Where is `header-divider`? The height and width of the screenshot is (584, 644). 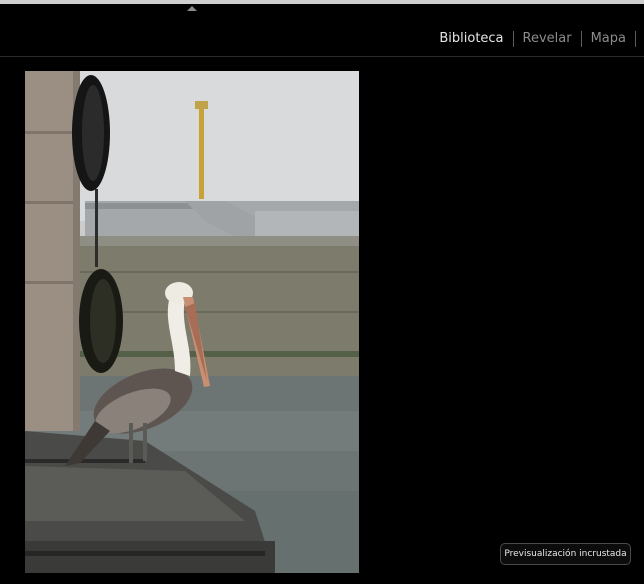 header-divider is located at coordinates (322, 56).